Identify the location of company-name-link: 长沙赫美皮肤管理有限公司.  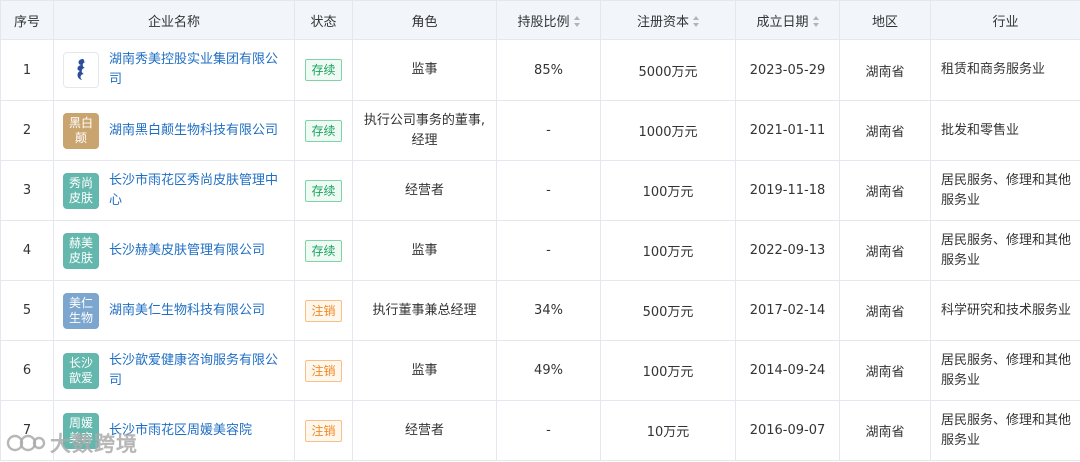
(187, 251).